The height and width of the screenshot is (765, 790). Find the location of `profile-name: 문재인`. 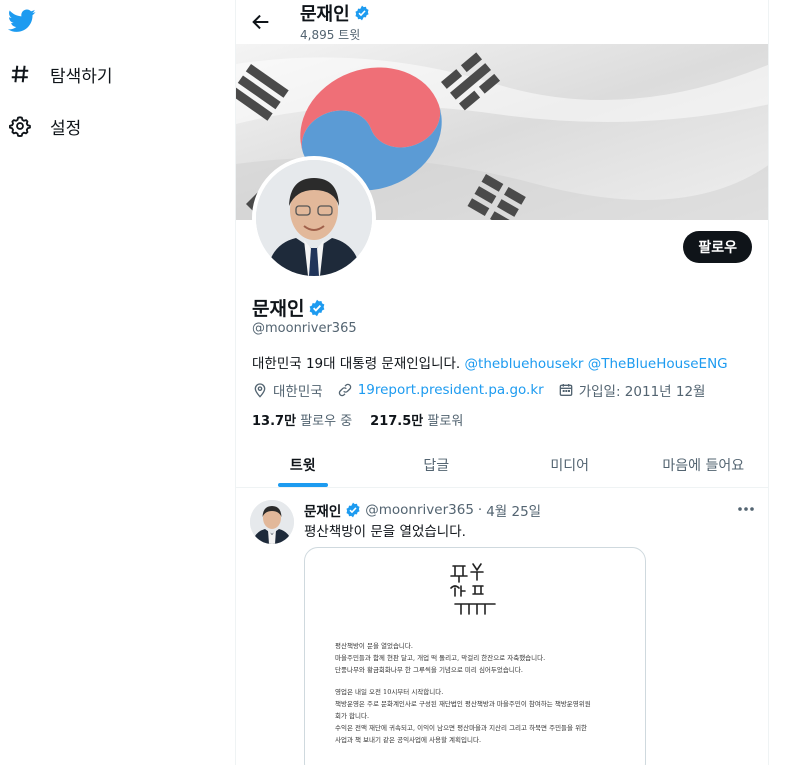

profile-name: 문재인 is located at coordinates (289, 307).